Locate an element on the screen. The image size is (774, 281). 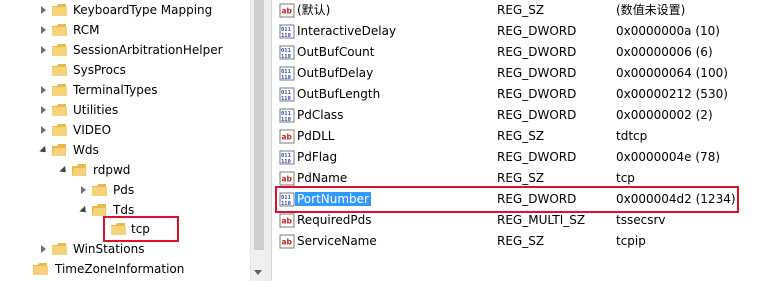
value-row: ab ServiceName REG_SZ tcpip is located at coordinates (523, 241).